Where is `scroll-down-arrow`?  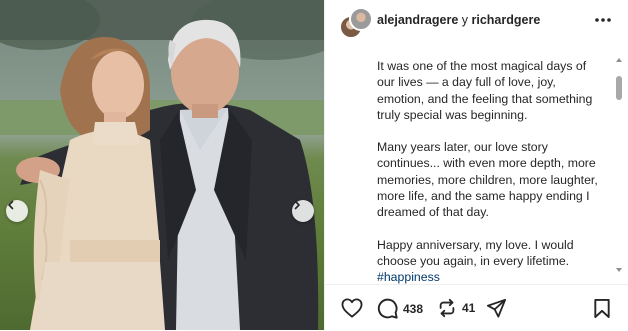
scroll-down-arrow is located at coordinates (619, 270).